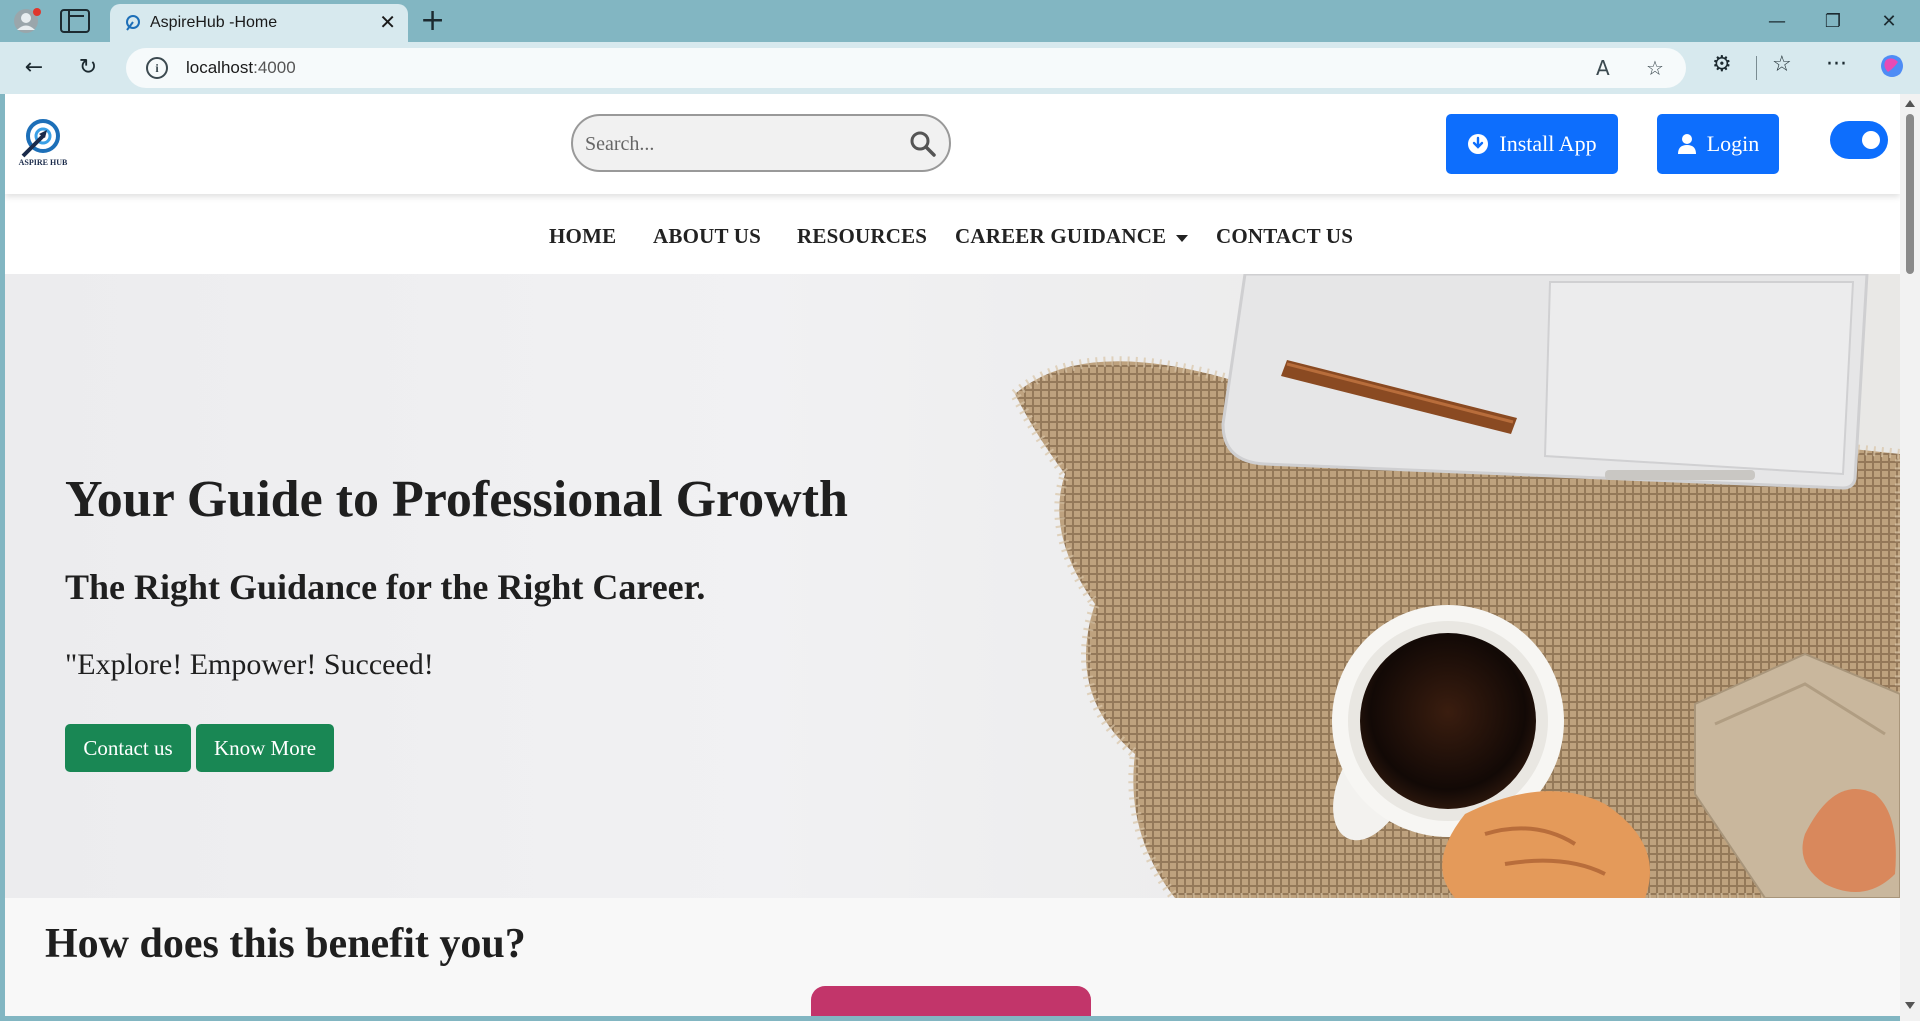 This screenshot has height=1021, width=1920. Describe the element at coordinates (952, 144) in the screenshot. I see `site-header: ASPIRE HUB Install App Login` at that location.